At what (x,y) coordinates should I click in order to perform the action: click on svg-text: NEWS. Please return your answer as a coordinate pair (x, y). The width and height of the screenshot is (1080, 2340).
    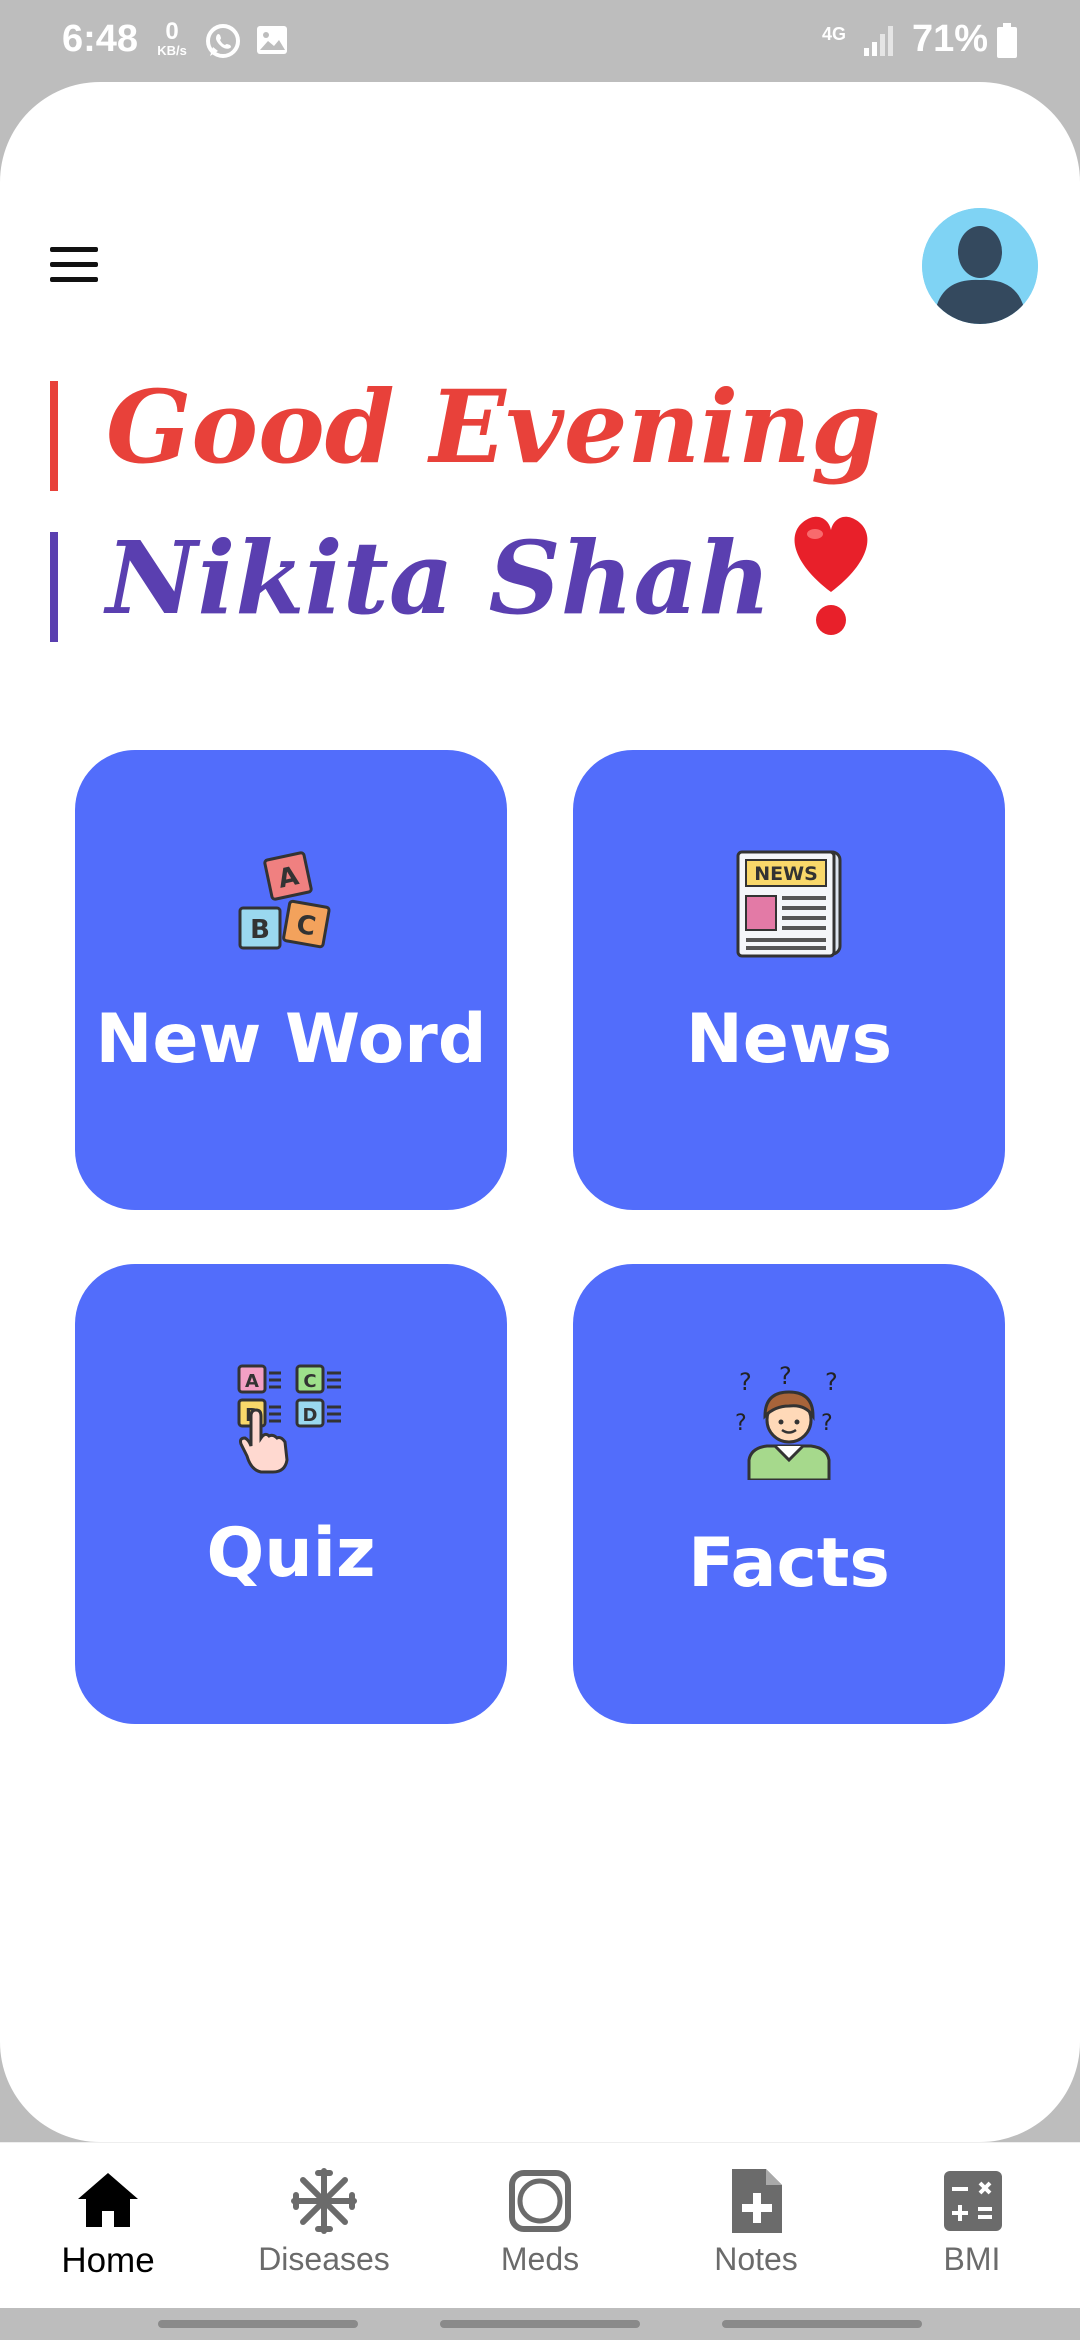
    Looking at the image, I should click on (786, 874).